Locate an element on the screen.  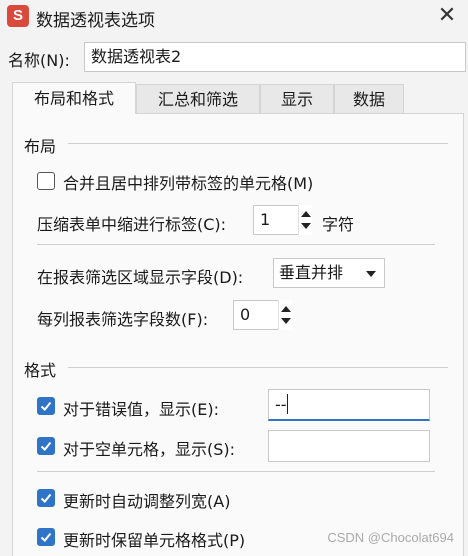
title-bar: S 数据透视表选项 ✕ is located at coordinates (234, 17).